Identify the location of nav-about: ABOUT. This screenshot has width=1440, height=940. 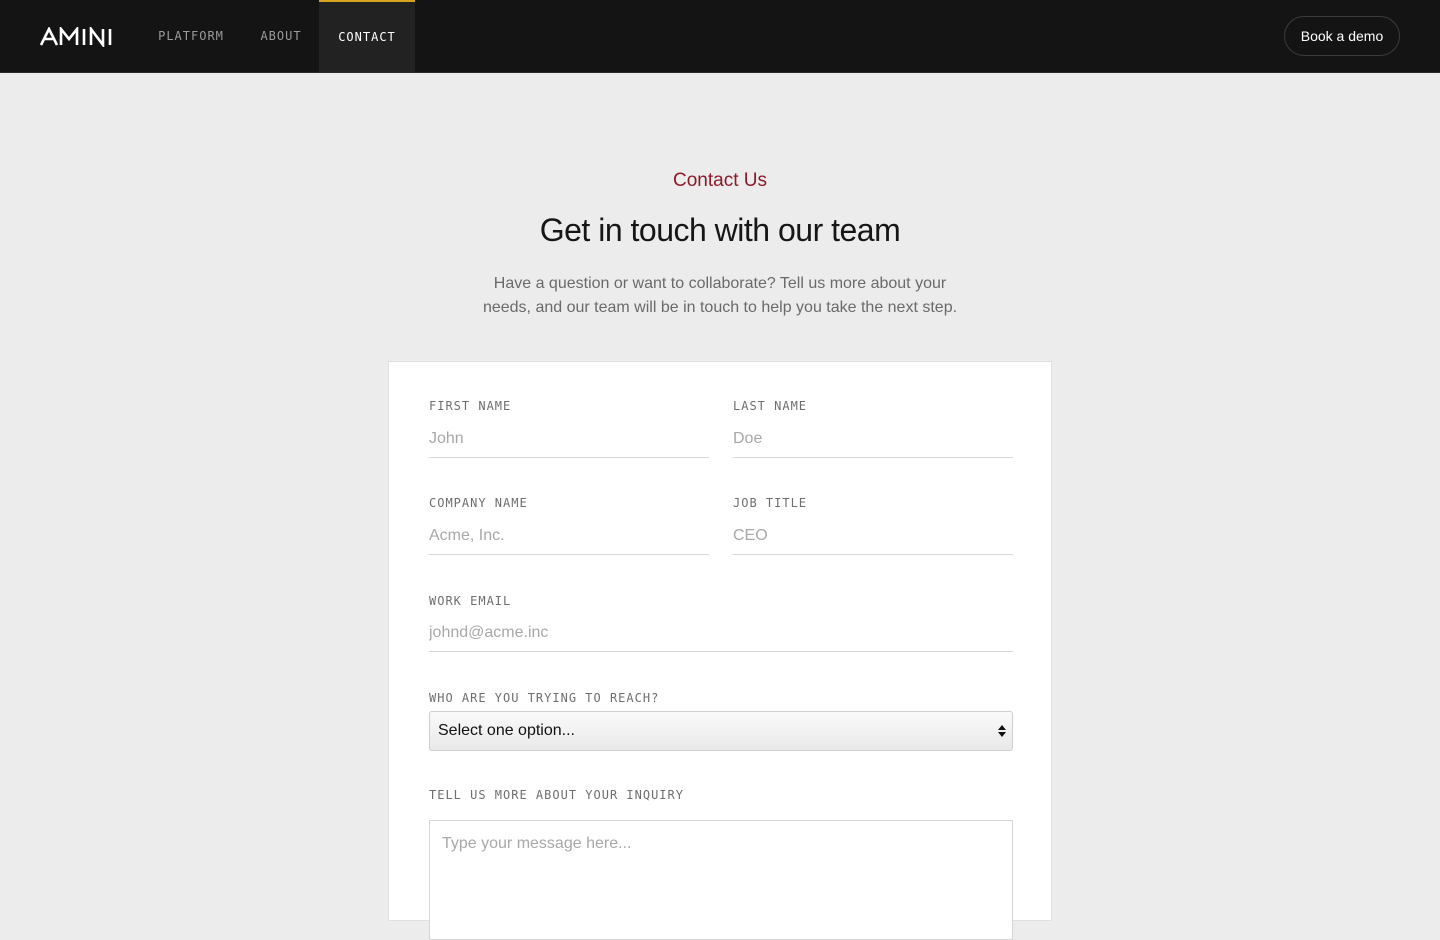
(281, 36).